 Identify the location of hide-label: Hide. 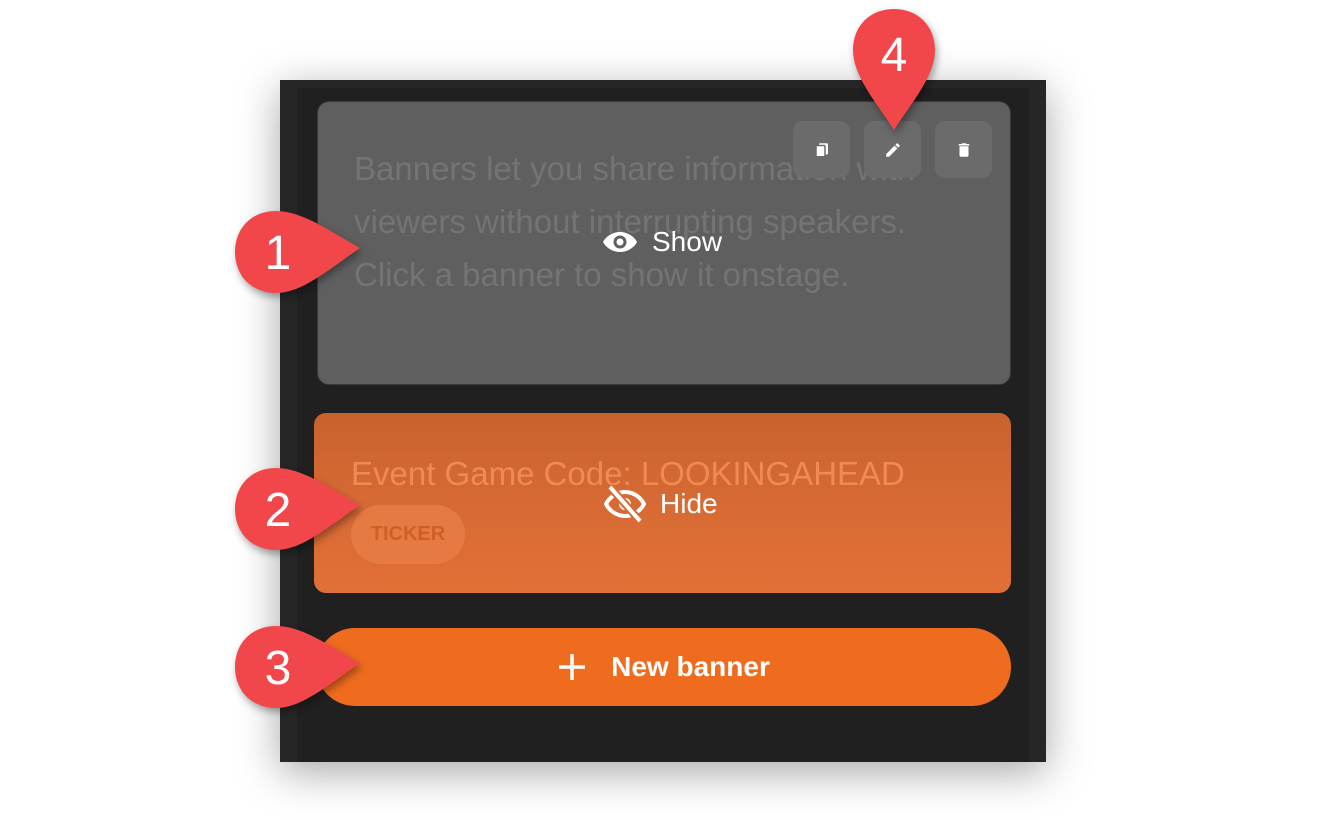
(689, 503).